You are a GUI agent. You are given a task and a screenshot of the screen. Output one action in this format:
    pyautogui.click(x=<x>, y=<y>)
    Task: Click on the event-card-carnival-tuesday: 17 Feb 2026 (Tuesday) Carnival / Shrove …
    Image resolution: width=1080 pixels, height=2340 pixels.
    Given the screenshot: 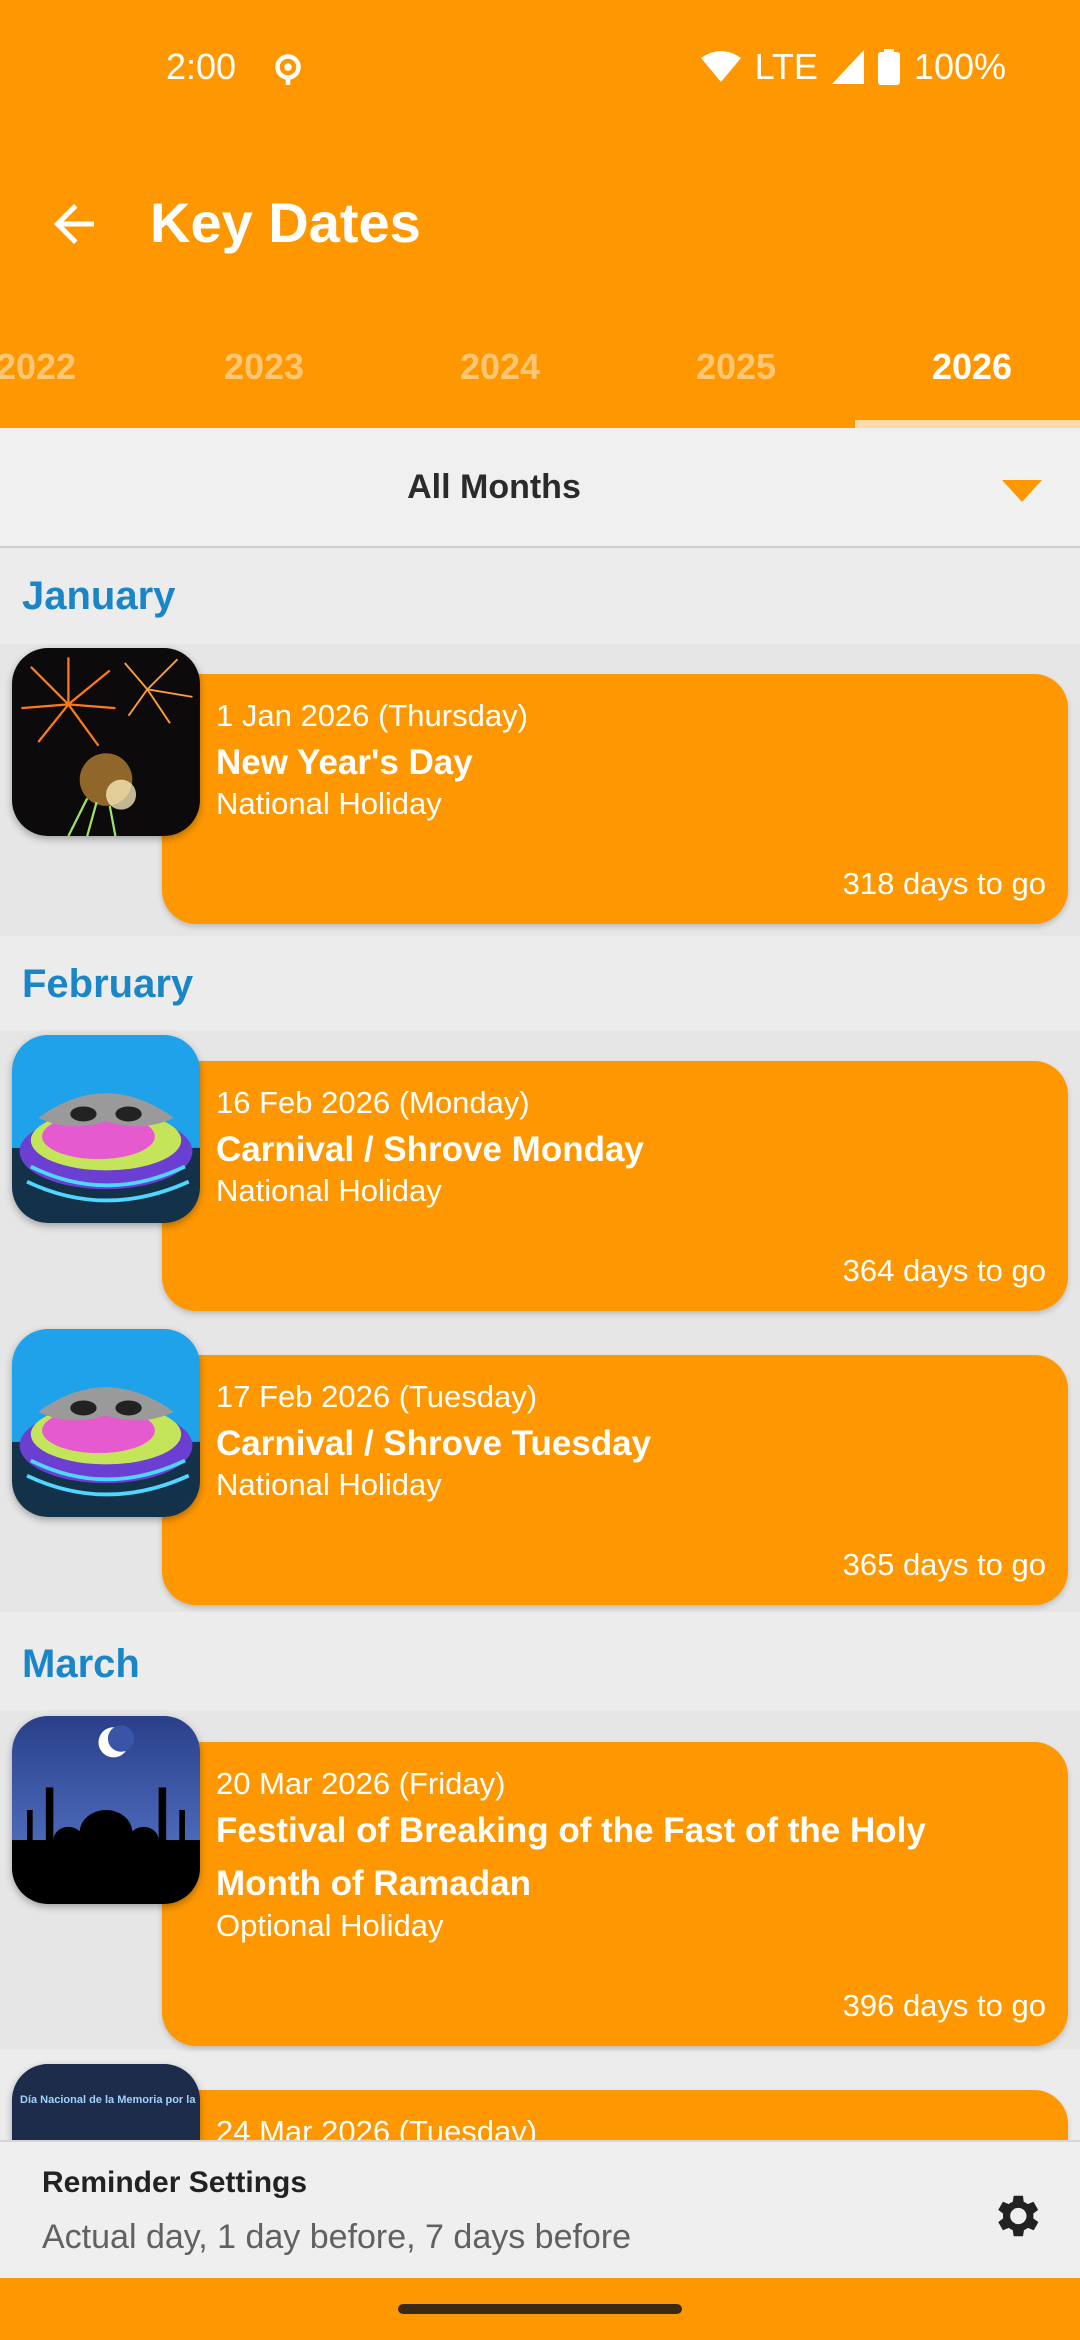 What is the action you would take?
    pyautogui.click(x=615, y=1480)
    